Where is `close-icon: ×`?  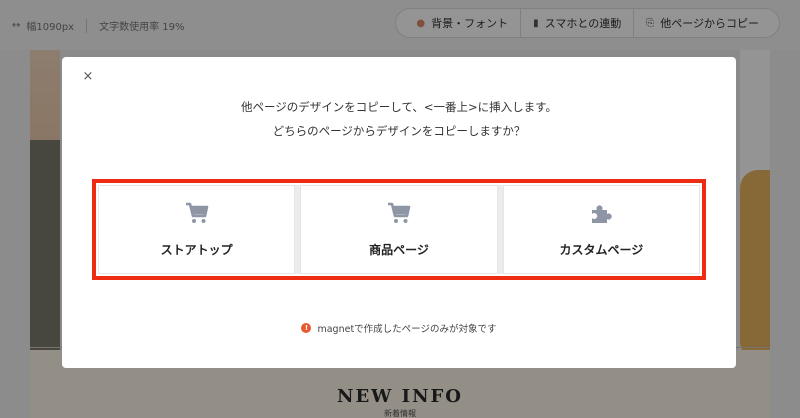
close-icon: × is located at coordinates (88, 77).